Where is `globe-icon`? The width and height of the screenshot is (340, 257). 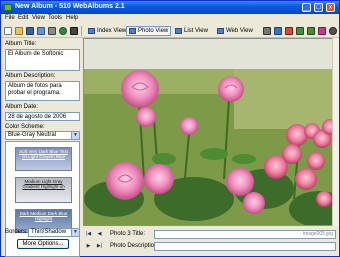 globe-icon is located at coordinates (63, 31).